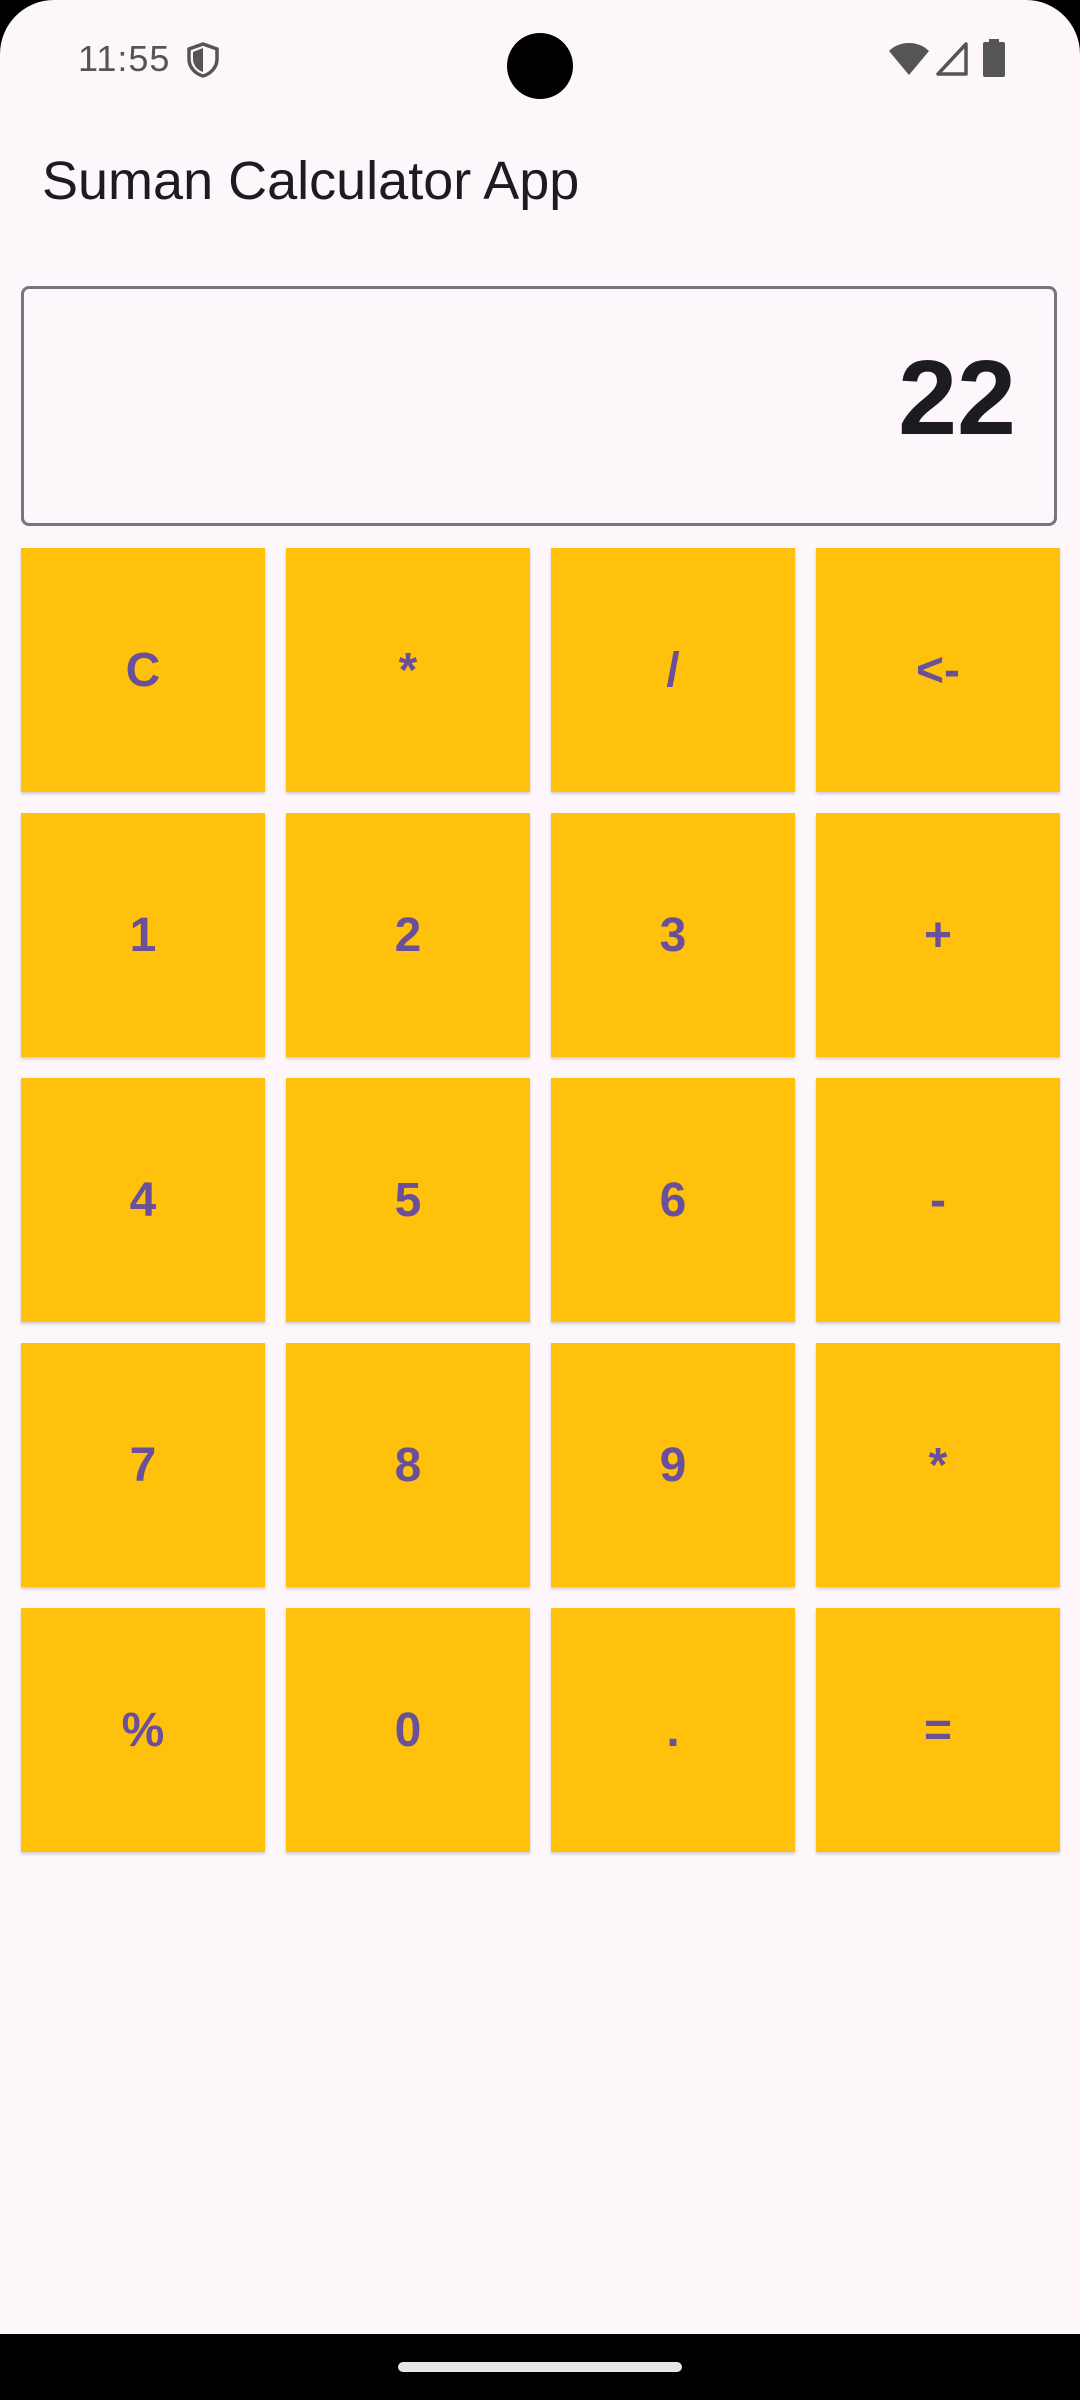  Describe the element at coordinates (673, 1200) in the screenshot. I see `digit-6-button: 6` at that location.